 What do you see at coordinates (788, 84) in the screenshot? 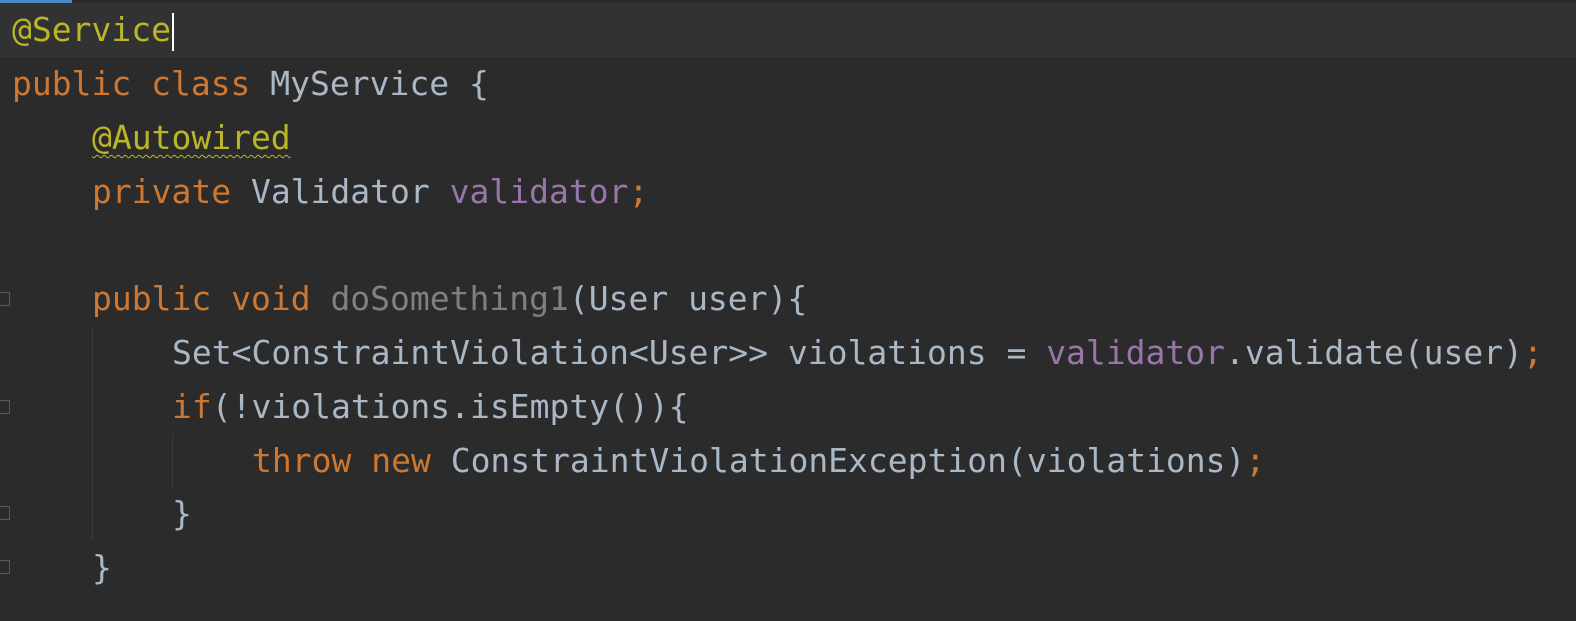
I see `code-line-2: public class MyService {` at bounding box center [788, 84].